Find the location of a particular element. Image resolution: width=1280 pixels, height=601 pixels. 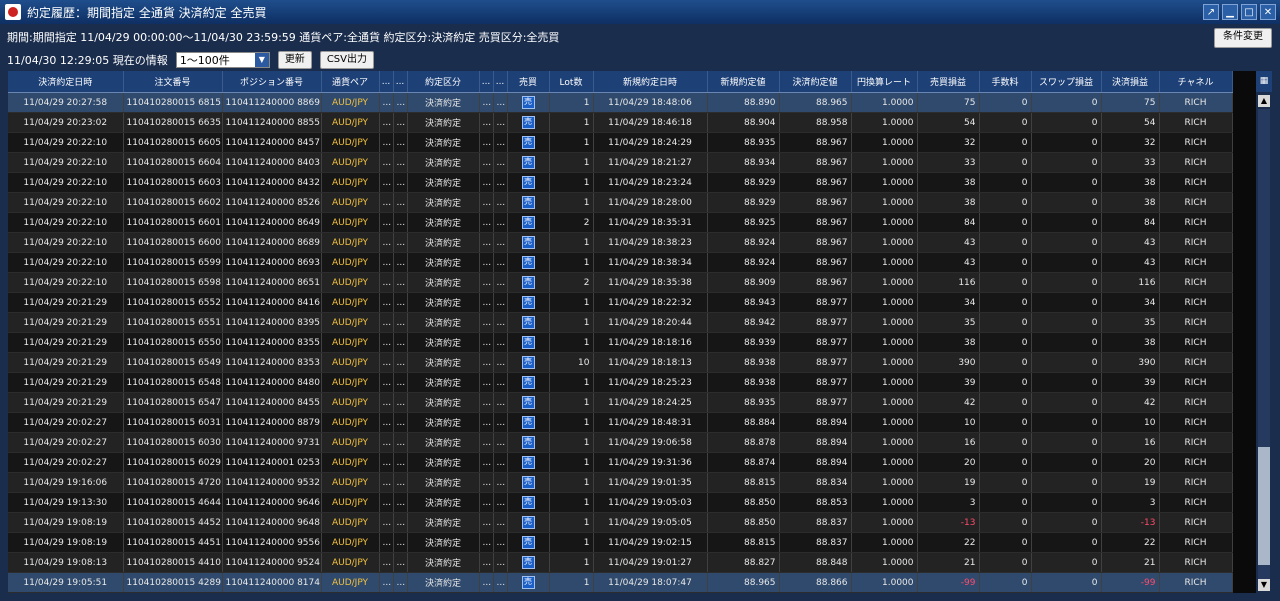

column-header: 新規約定値 is located at coordinates (743, 82).